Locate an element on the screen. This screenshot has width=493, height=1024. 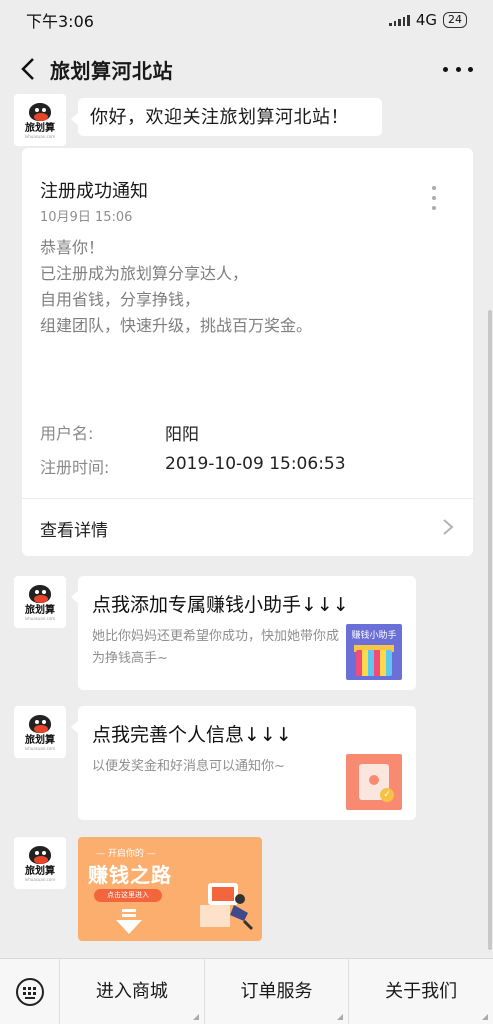
money-road-banner: — 开启你的 — 赚钱之路 点击这里进入 is located at coordinates (170, 889).